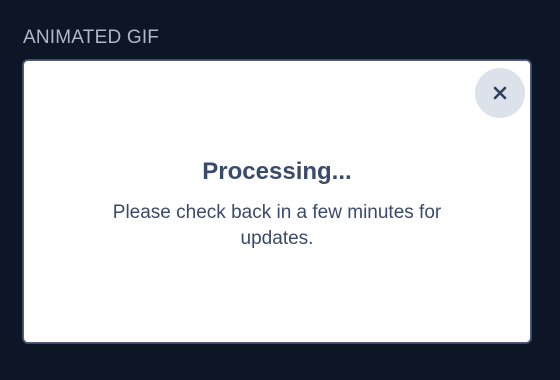 This screenshot has height=380, width=560. I want to click on close-button, so click(500, 93).